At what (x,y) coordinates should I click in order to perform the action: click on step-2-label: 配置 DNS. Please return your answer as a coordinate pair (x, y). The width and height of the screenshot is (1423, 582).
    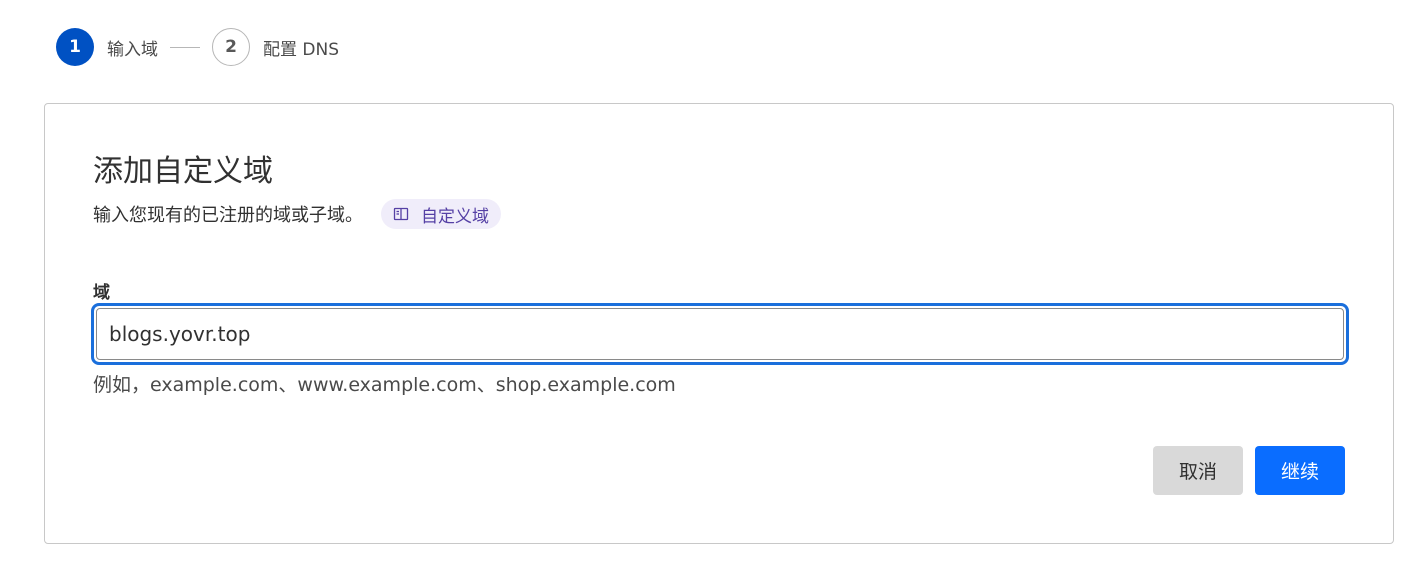
    Looking at the image, I should click on (301, 49).